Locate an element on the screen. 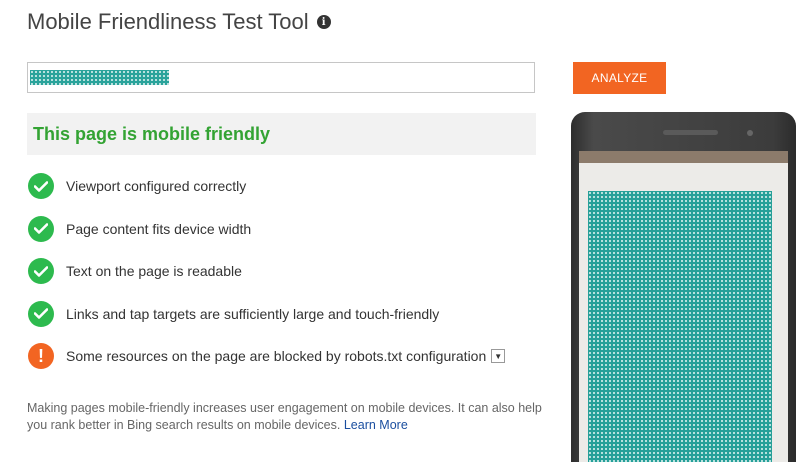 Image resolution: width=800 pixels, height=462 pixels. info-icon: i is located at coordinates (323, 22).